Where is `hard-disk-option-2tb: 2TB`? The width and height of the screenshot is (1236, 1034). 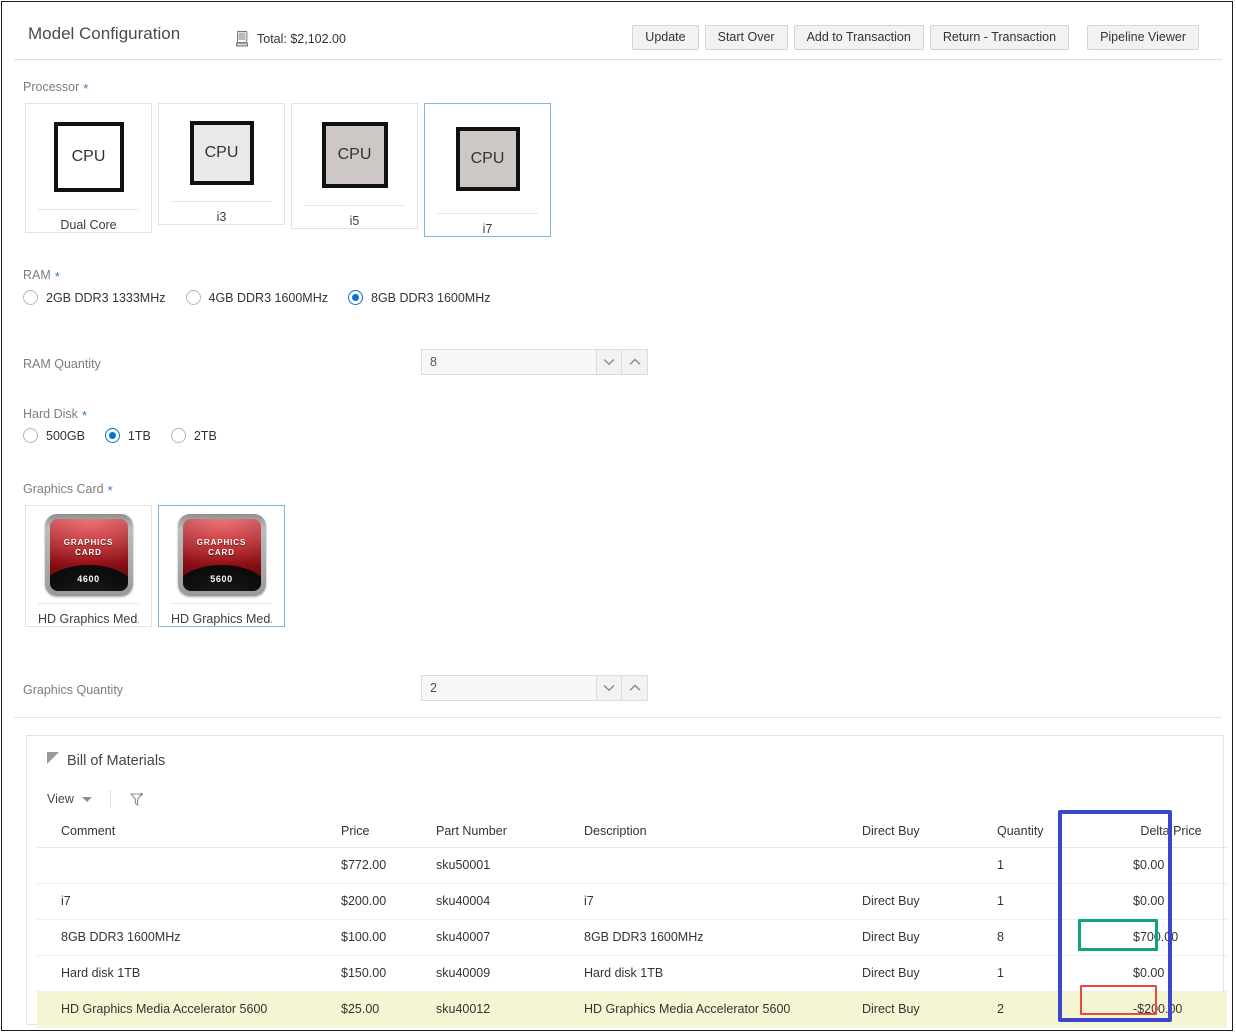
hard-disk-option-2tb: 2TB is located at coordinates (193, 435).